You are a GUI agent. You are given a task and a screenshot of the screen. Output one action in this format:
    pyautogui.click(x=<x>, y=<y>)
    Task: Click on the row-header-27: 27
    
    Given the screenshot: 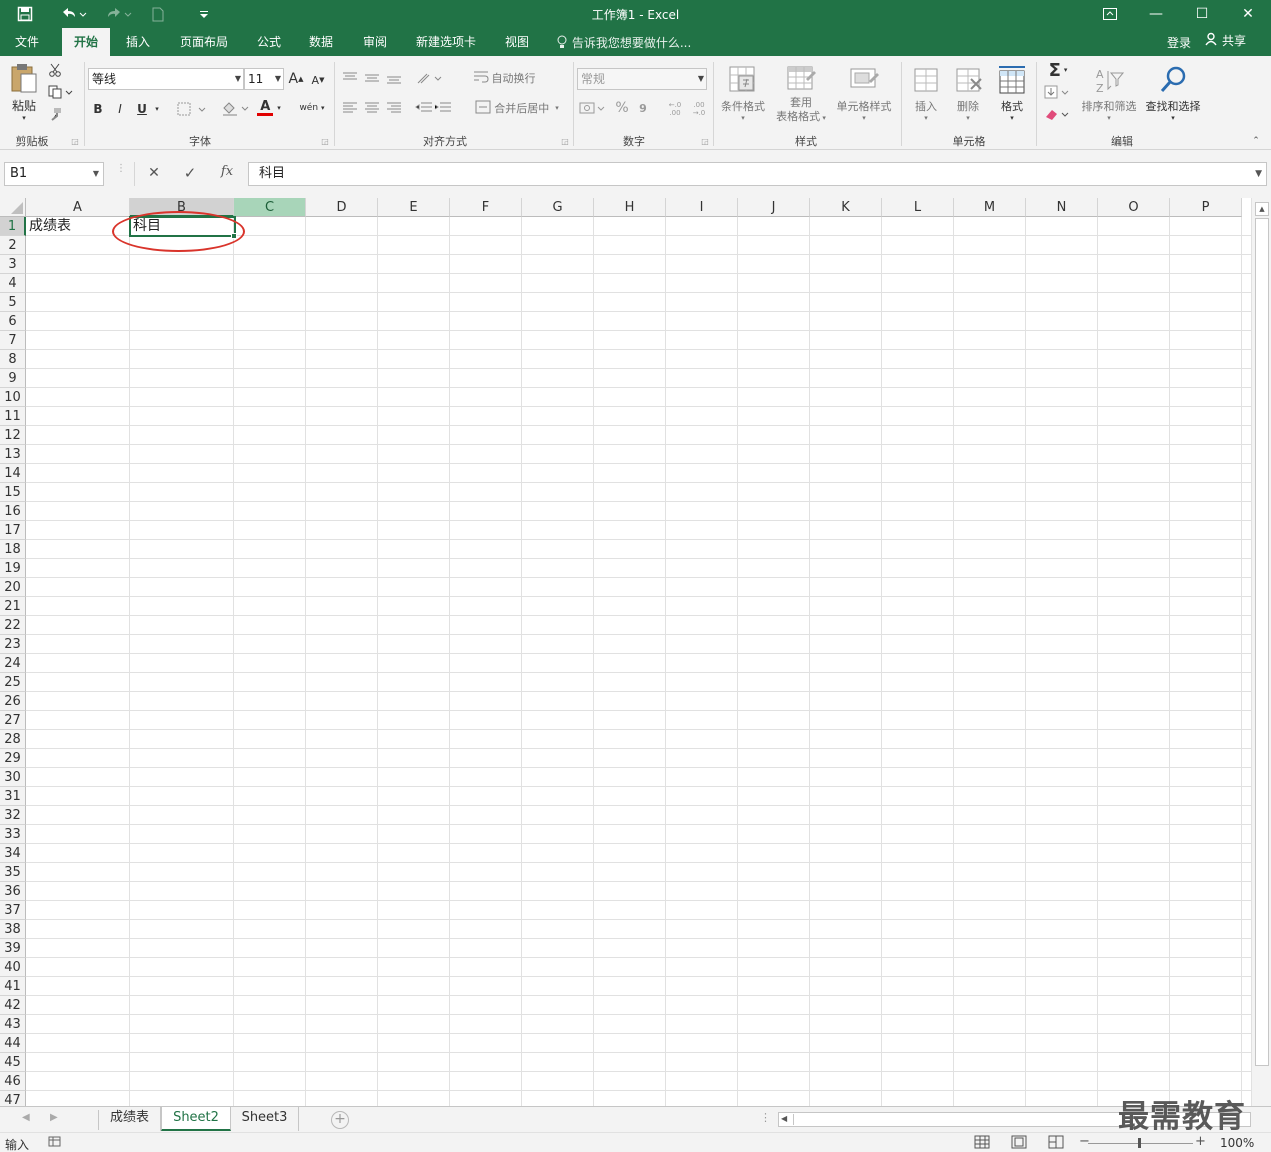 What is the action you would take?
    pyautogui.click(x=13, y=720)
    